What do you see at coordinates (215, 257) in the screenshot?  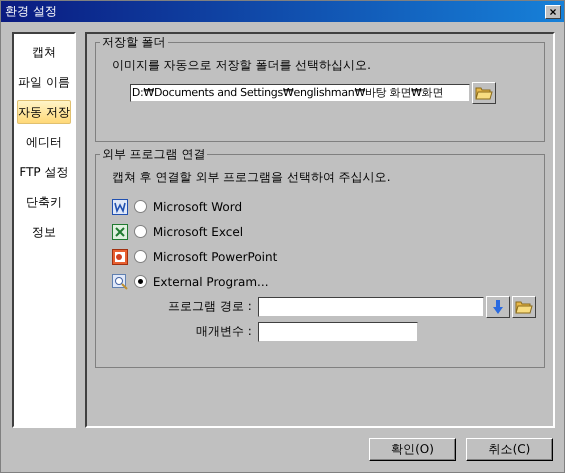 I see `option-label: Microsoft PowerPoint` at bounding box center [215, 257].